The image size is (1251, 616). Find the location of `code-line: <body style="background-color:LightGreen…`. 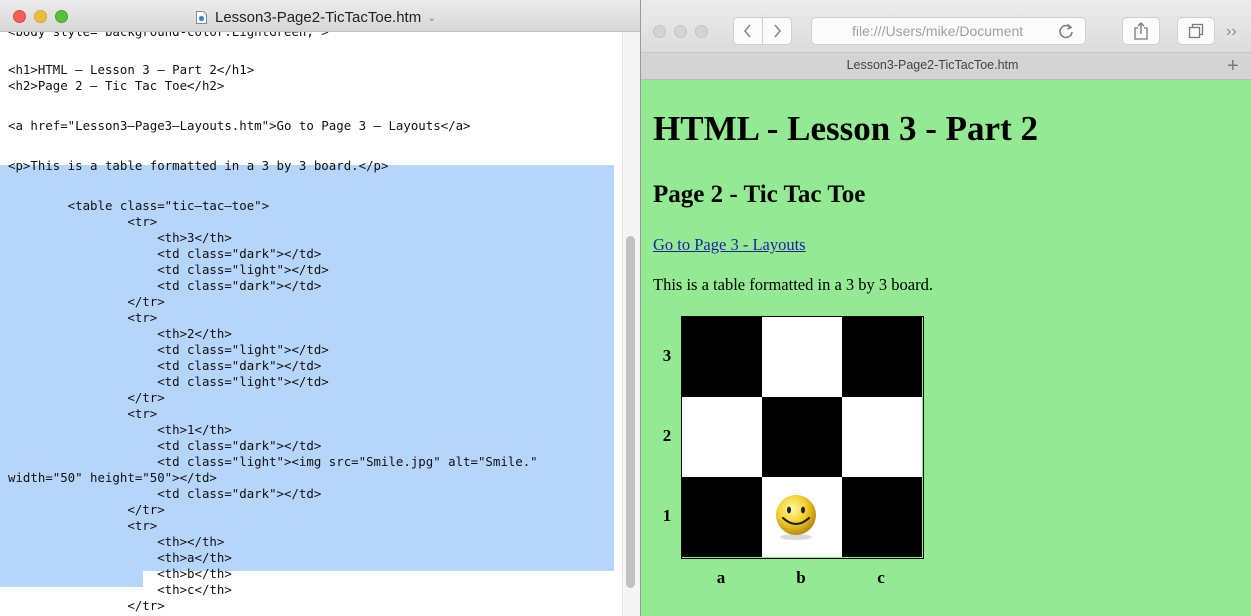

code-line: <body style="background-color:LightGreen… is located at coordinates (168, 36).